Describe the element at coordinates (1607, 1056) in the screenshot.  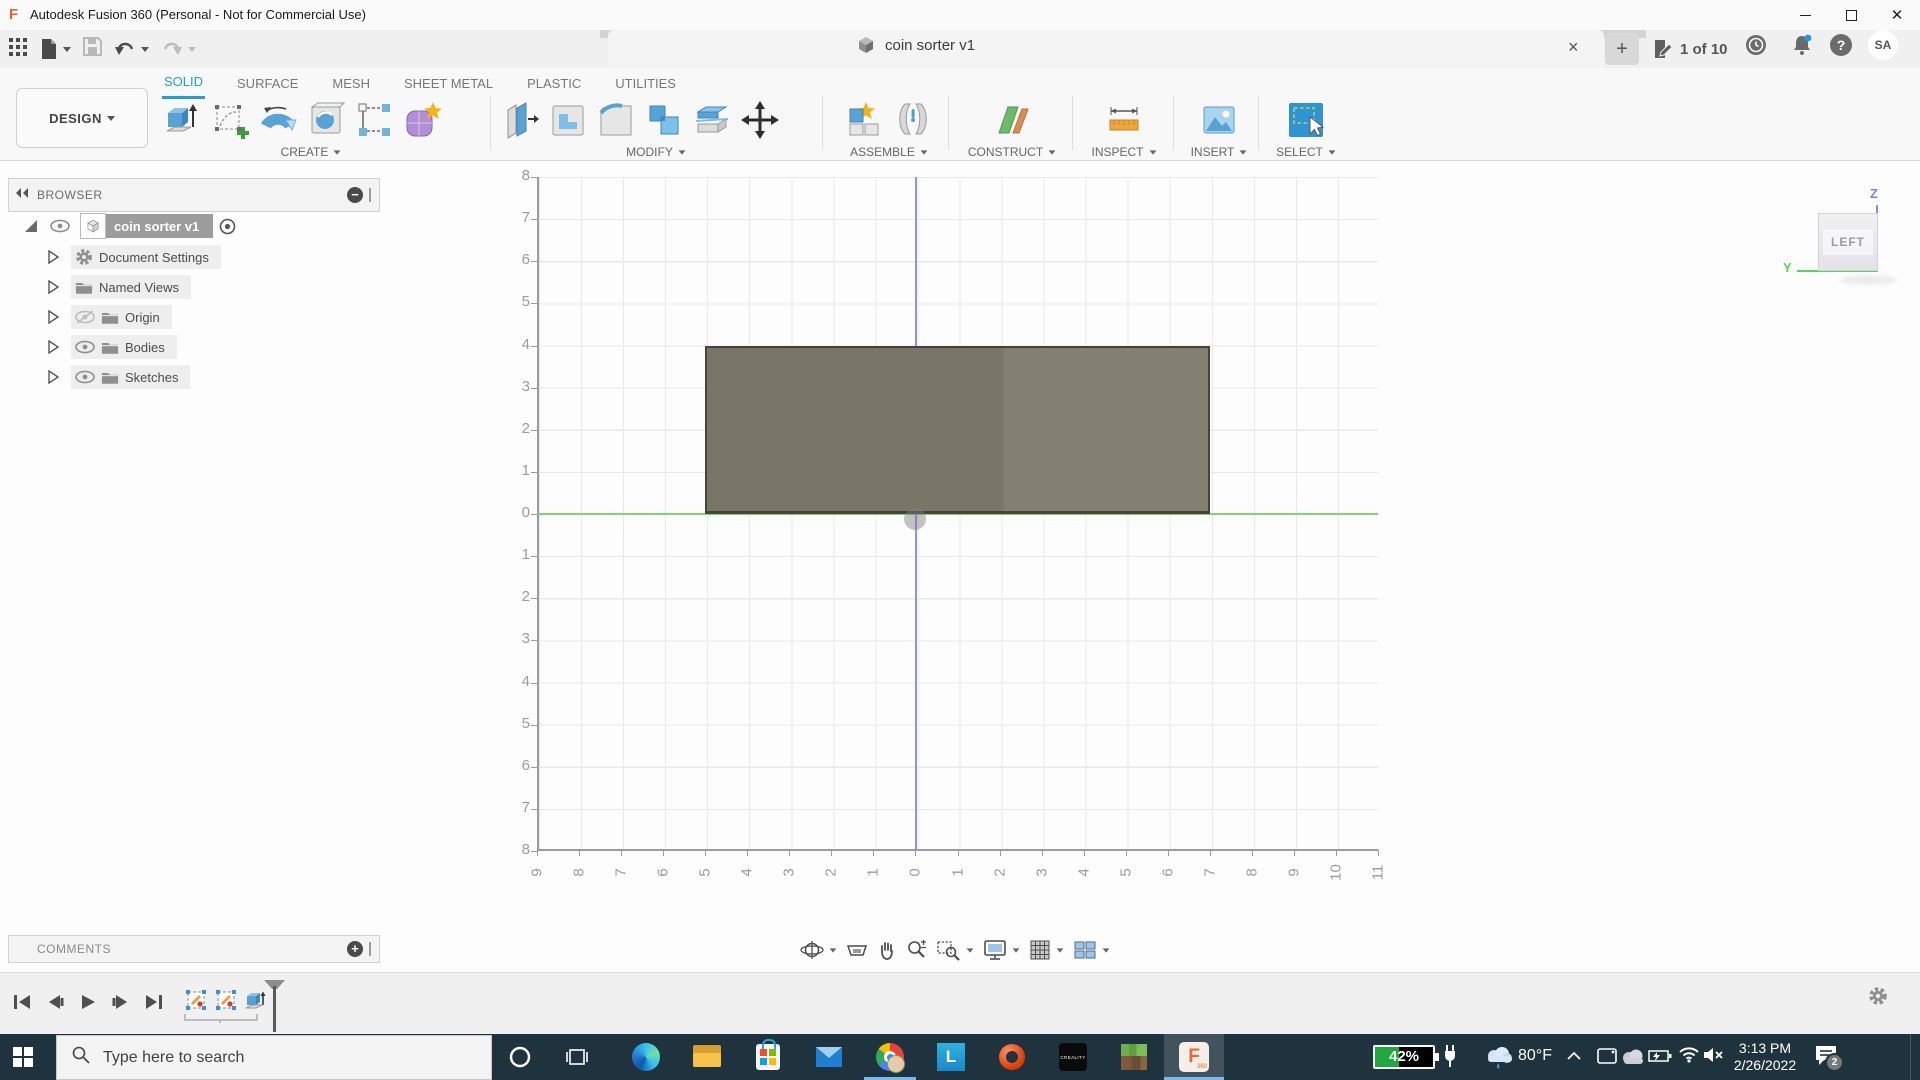
I see `tablet-mode-icon` at that location.